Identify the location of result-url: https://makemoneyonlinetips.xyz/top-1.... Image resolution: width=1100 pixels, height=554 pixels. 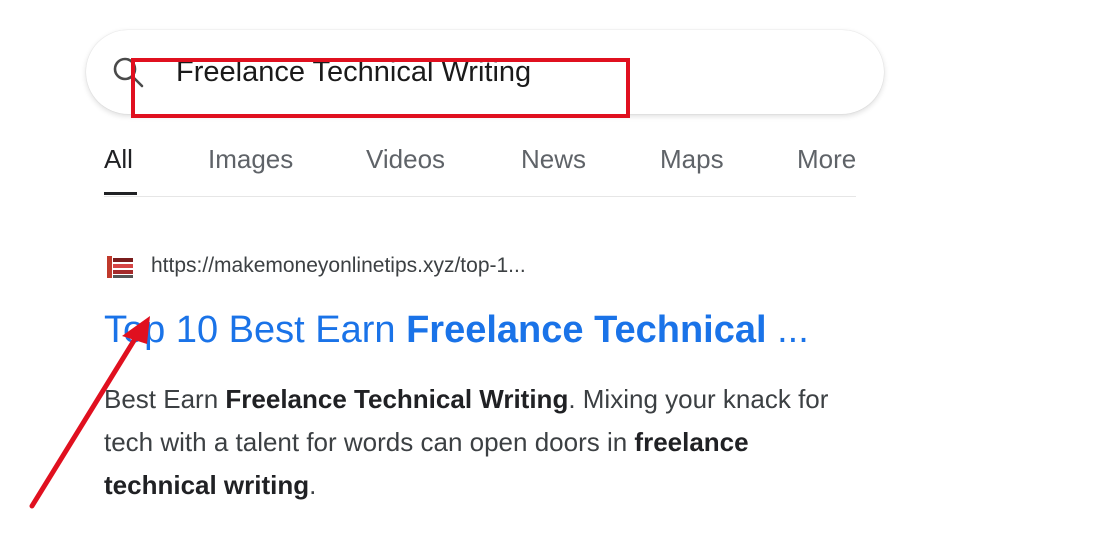
(338, 266).